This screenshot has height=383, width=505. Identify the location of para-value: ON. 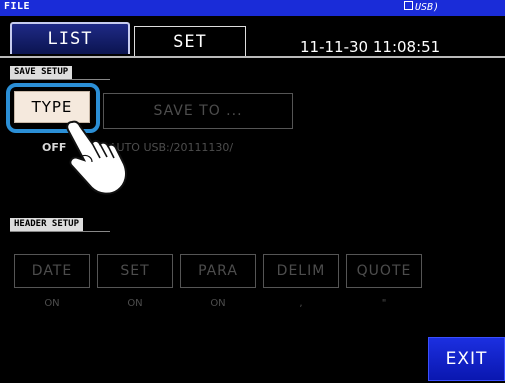
(218, 303).